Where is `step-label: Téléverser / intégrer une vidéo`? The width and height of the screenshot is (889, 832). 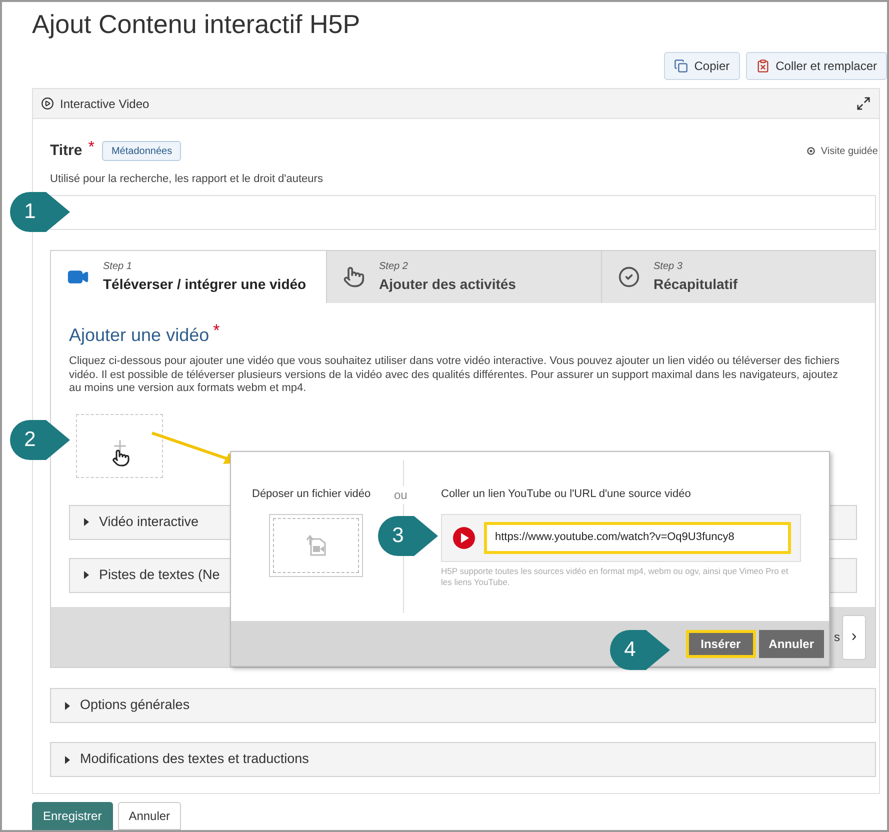 step-label: Téléverser / intégrer une vidéo is located at coordinates (204, 284).